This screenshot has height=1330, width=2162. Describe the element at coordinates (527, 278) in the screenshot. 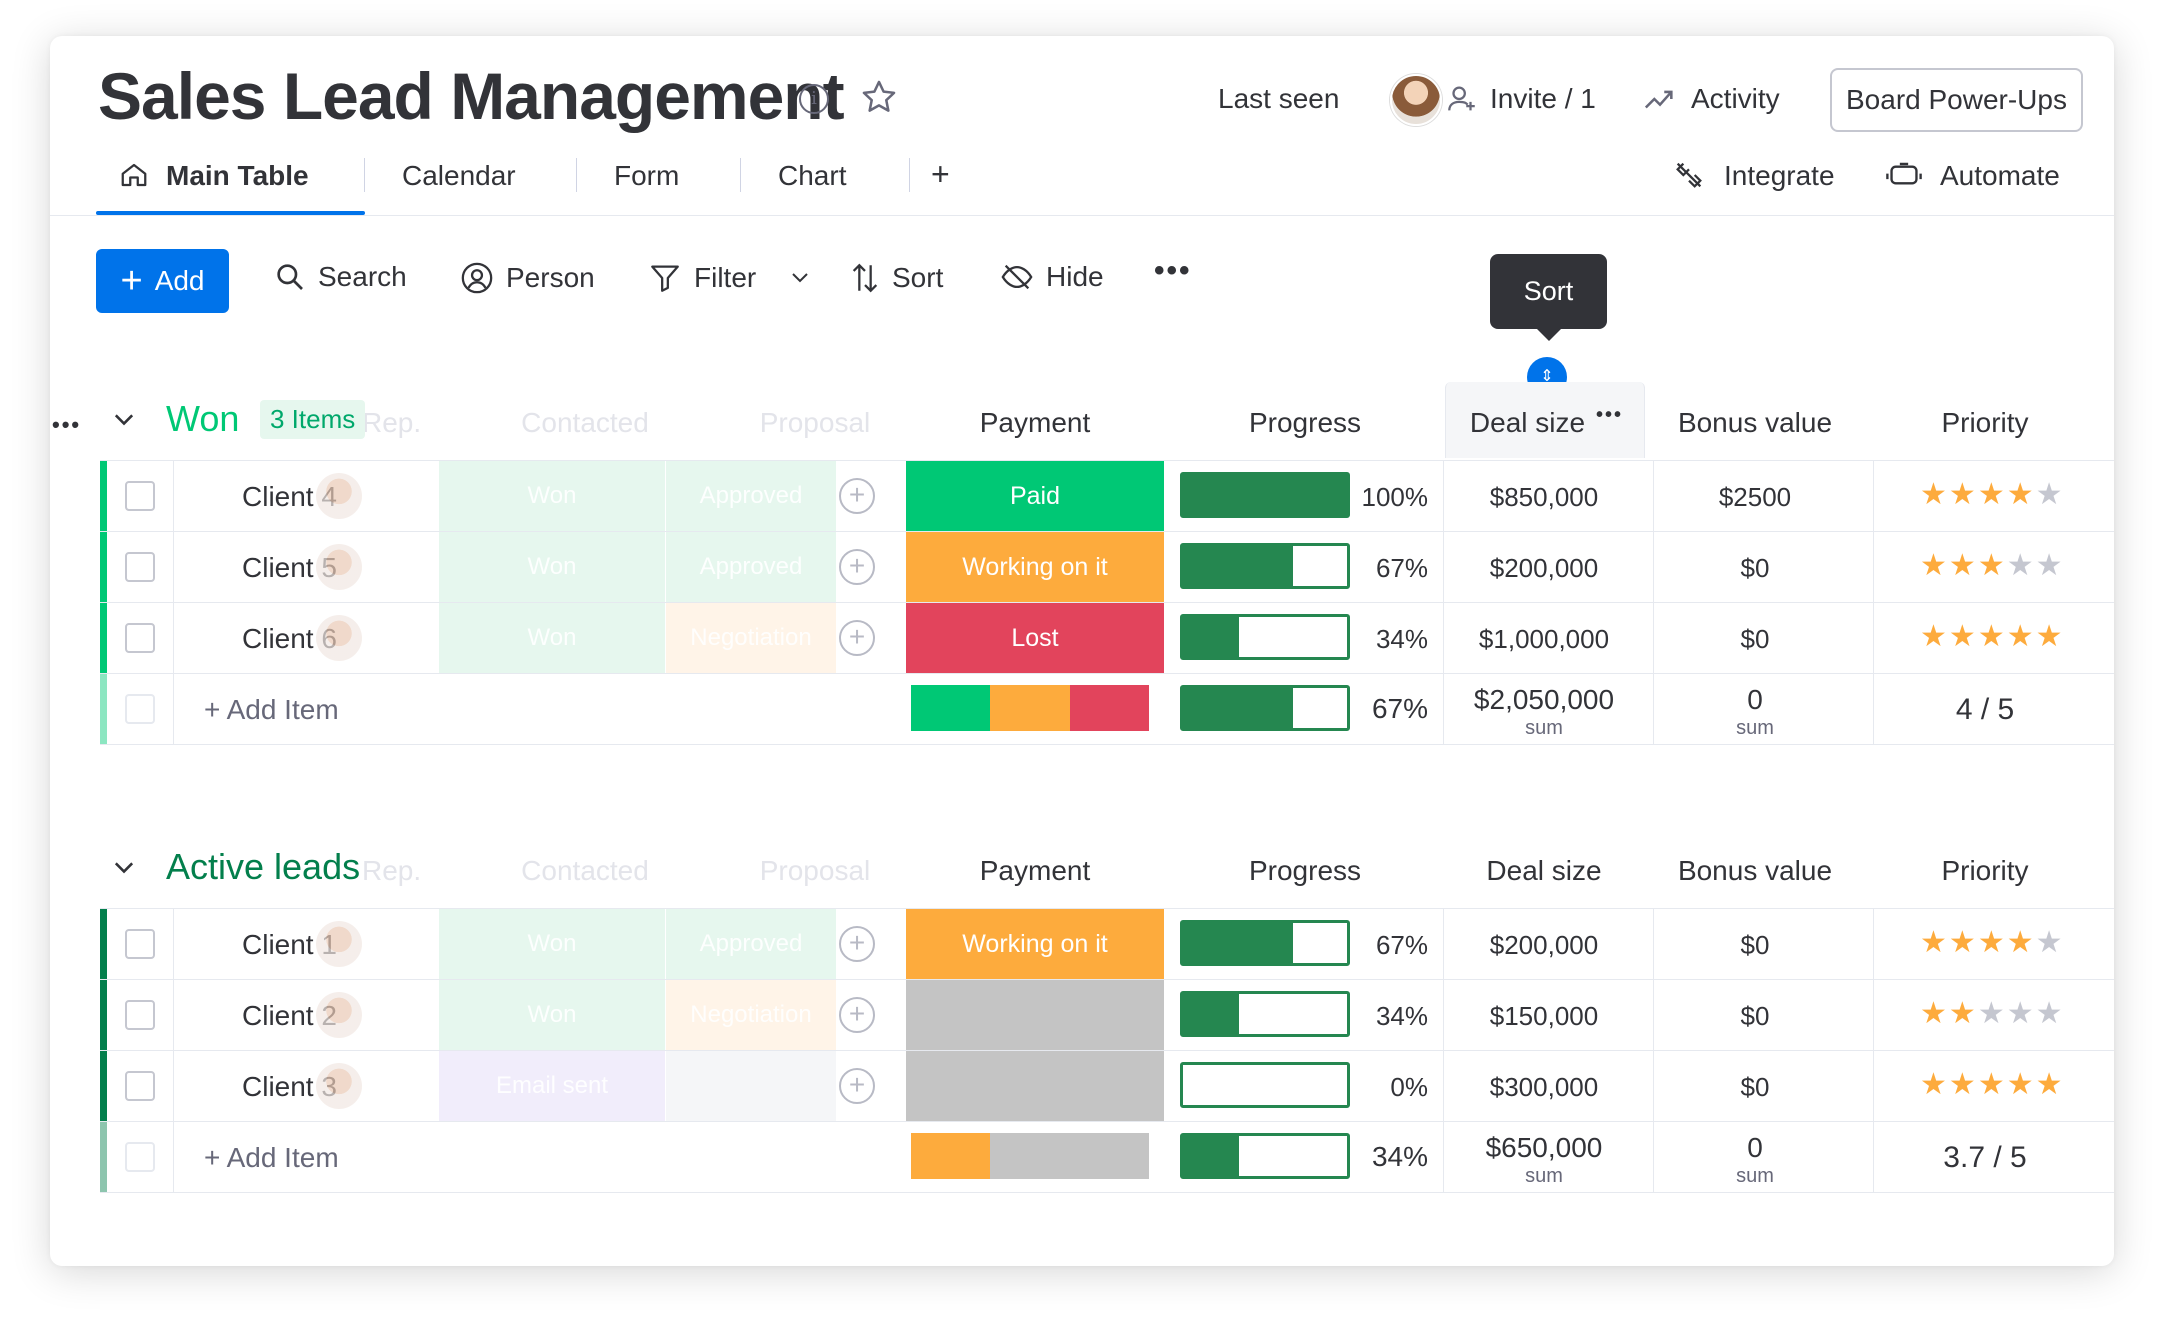

I see `person-filter-button: Person` at that location.